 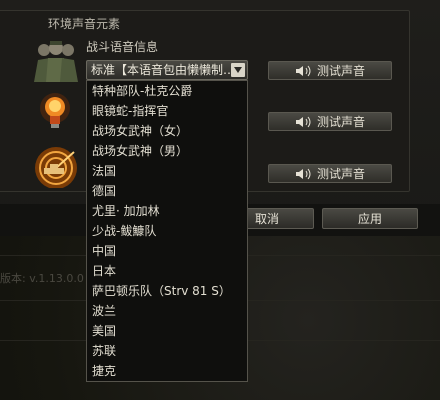 What do you see at coordinates (122, 47) in the screenshot?
I see `battle-voice-label: 战斗语音信息` at bounding box center [122, 47].